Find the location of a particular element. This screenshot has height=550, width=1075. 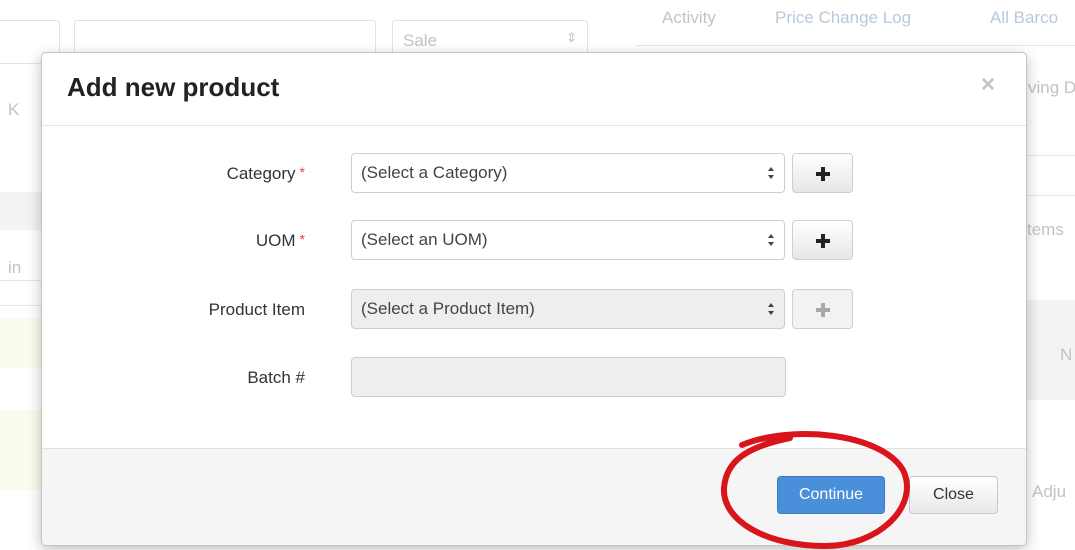

bg-line-right is located at coordinates (1050, 155).